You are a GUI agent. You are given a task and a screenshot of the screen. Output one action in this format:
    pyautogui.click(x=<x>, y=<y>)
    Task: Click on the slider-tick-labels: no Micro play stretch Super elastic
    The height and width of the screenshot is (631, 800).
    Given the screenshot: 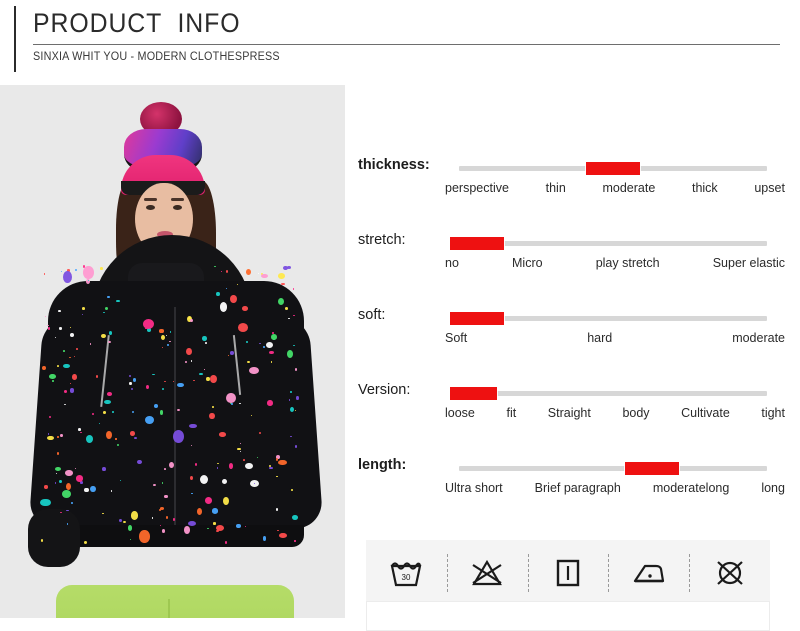 What is the action you would take?
    pyautogui.click(x=615, y=263)
    